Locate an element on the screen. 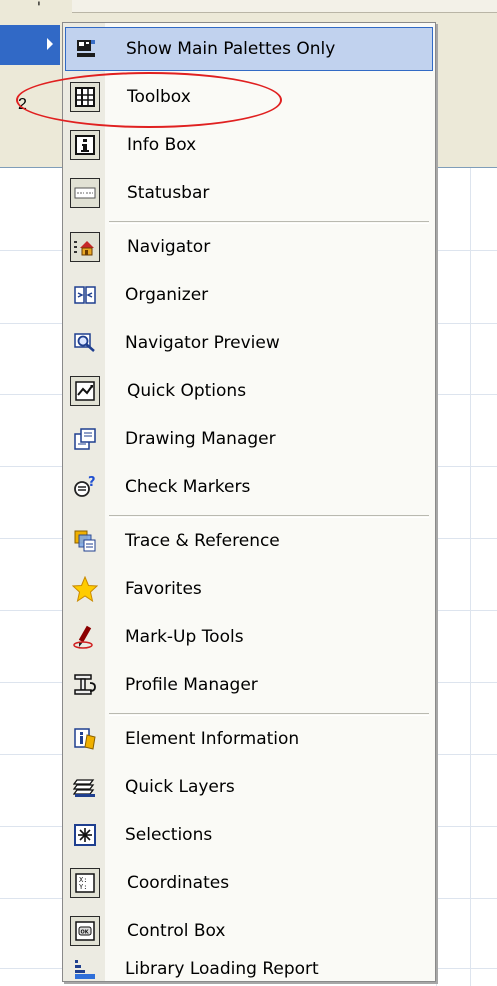 This screenshot has width=497, height=986. menu-item-label: Info Box is located at coordinates (162, 145).